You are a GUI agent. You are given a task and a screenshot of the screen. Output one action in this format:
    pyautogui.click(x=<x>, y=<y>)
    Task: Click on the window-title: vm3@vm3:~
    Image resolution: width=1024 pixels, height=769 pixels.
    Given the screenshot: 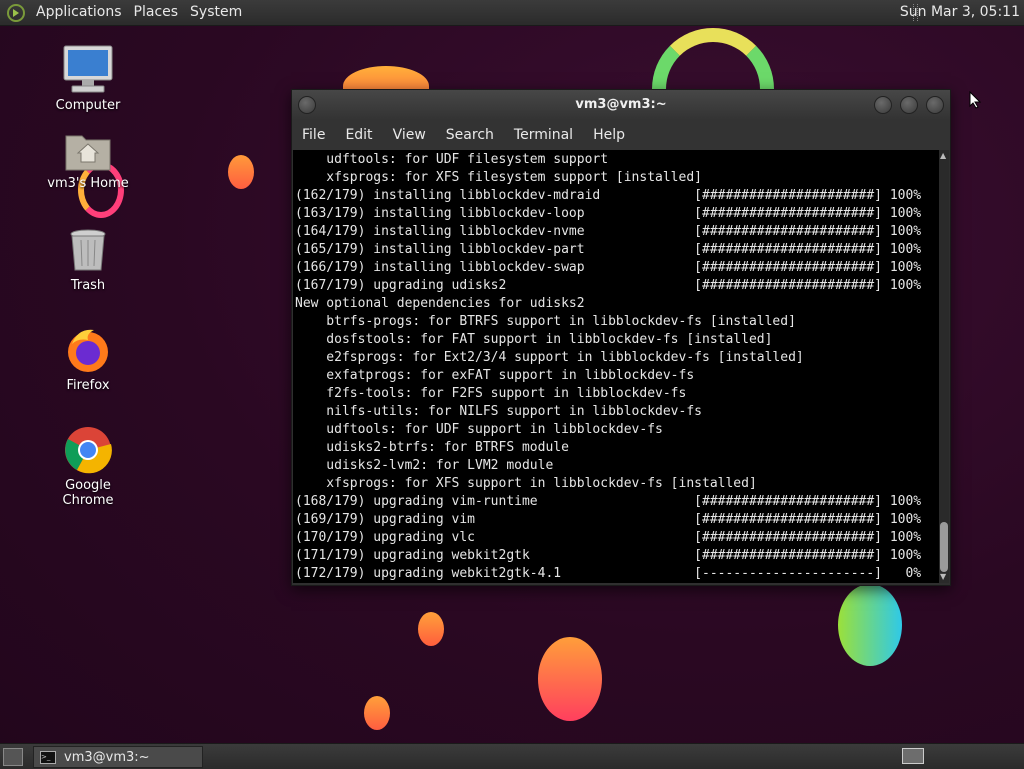 What is the action you would take?
    pyautogui.click(x=621, y=104)
    